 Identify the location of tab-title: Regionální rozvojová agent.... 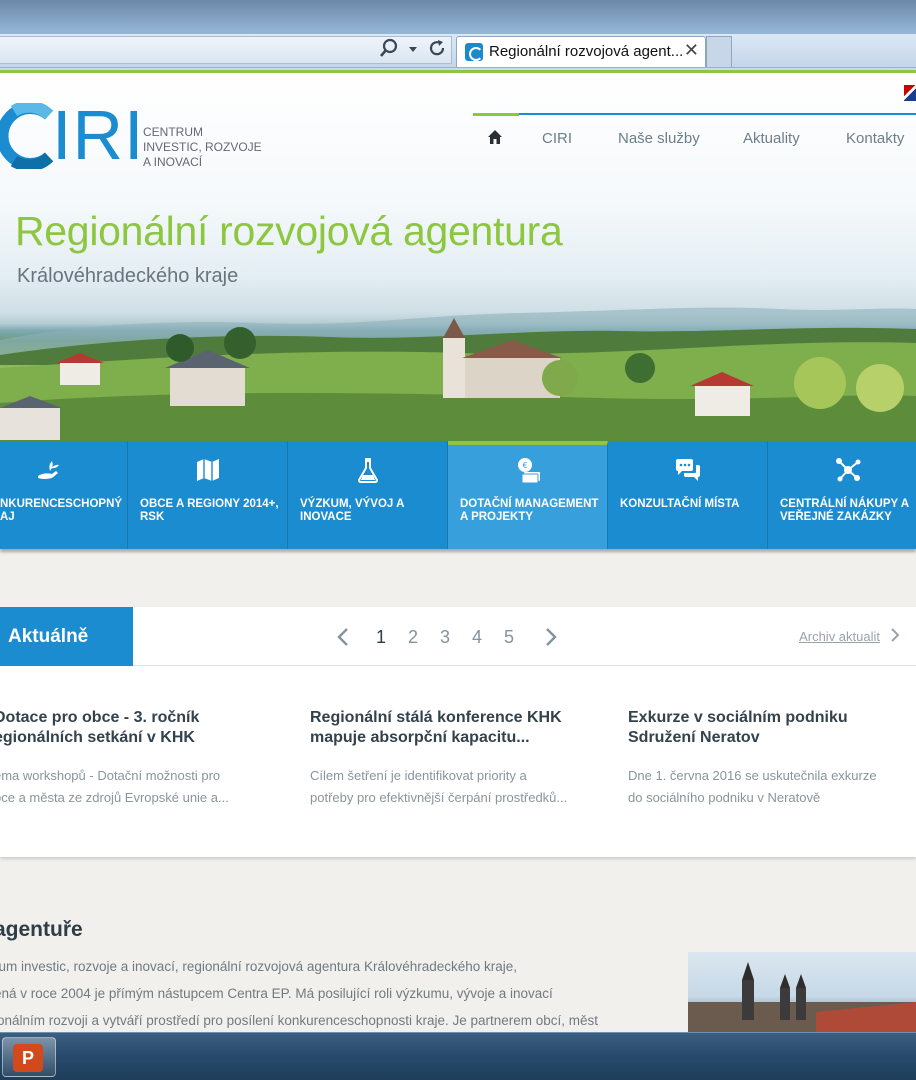
(586, 51).